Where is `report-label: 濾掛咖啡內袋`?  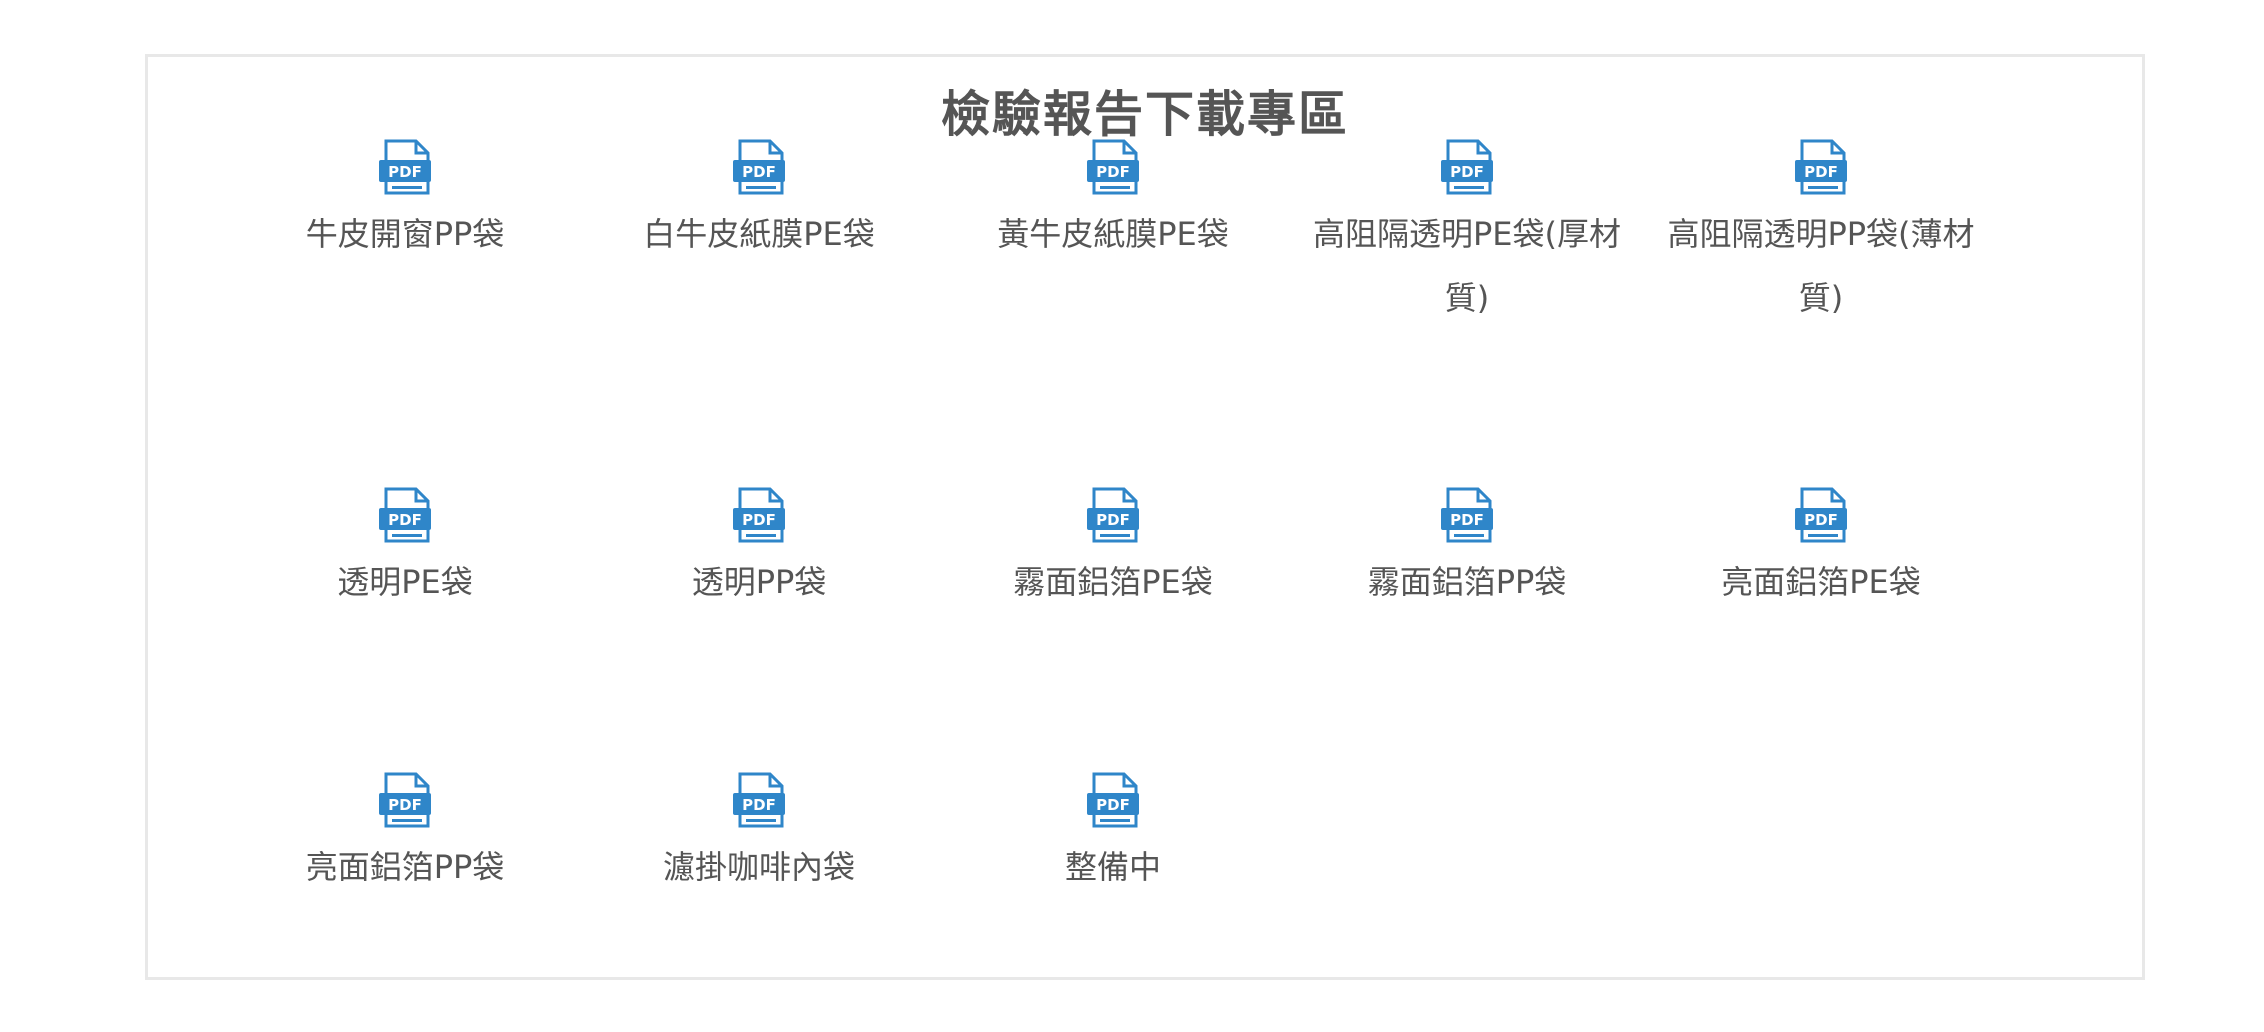
report-label: 濾掛咖啡內袋 is located at coordinates (758, 867).